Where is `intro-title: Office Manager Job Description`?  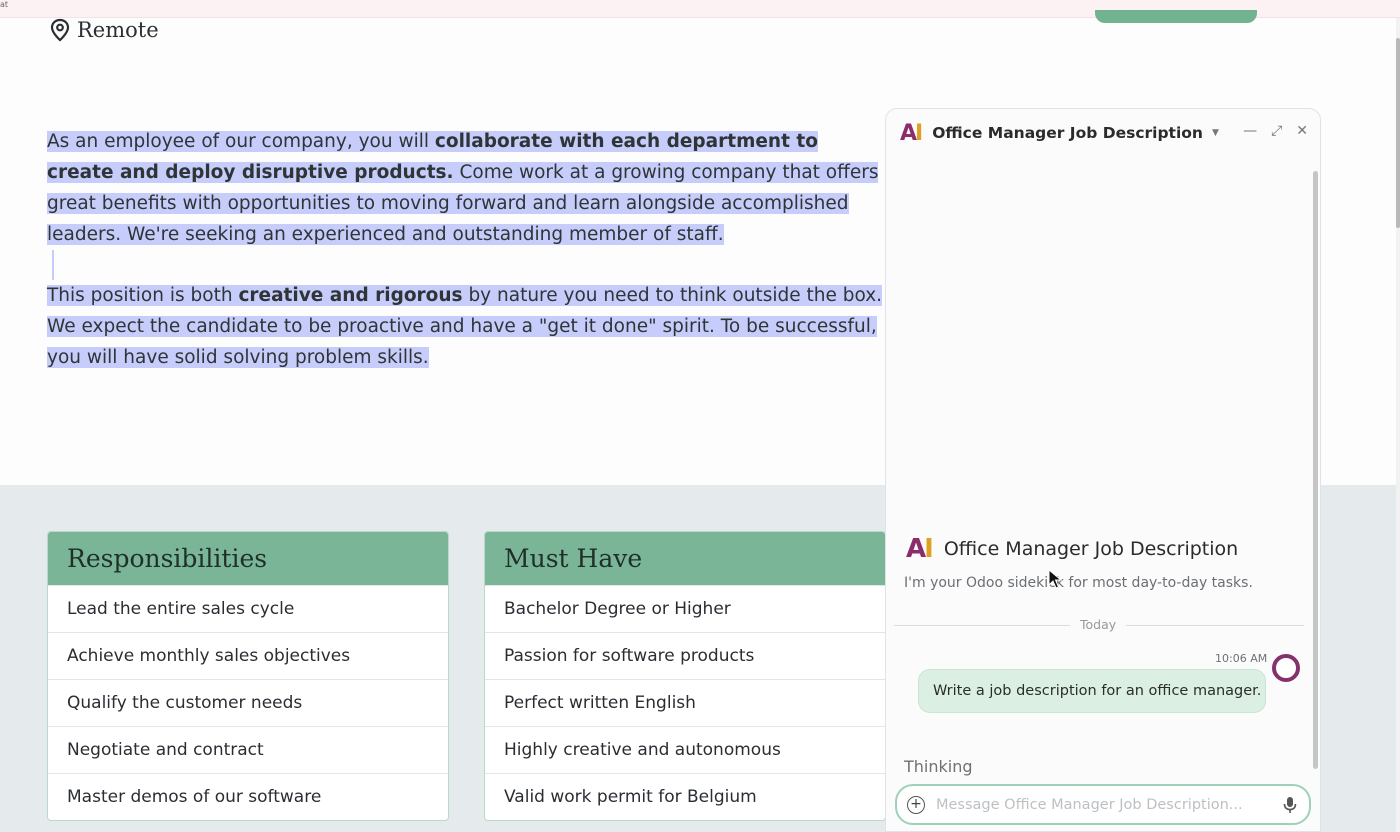 intro-title: Office Manager Job Description is located at coordinates (1091, 549).